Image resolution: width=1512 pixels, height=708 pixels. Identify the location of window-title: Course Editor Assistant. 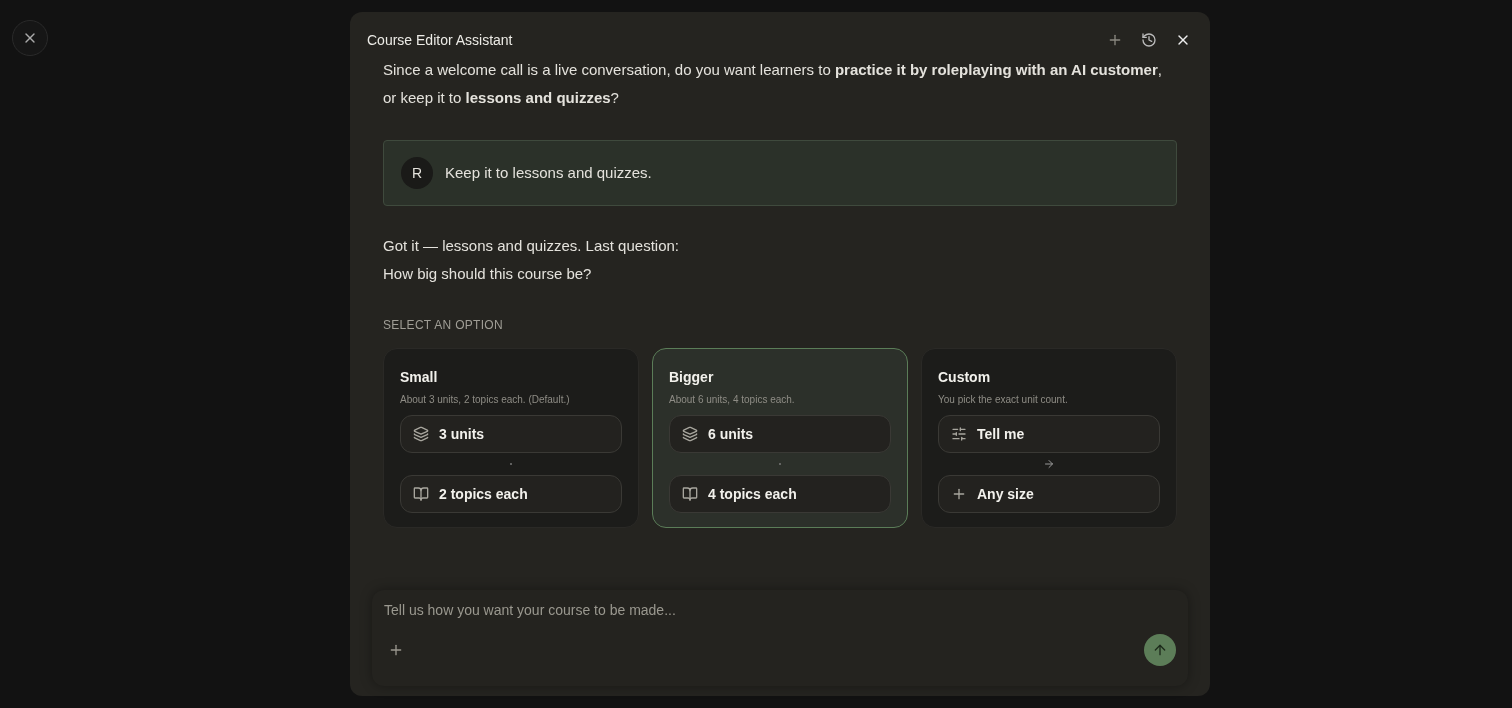
(440, 40).